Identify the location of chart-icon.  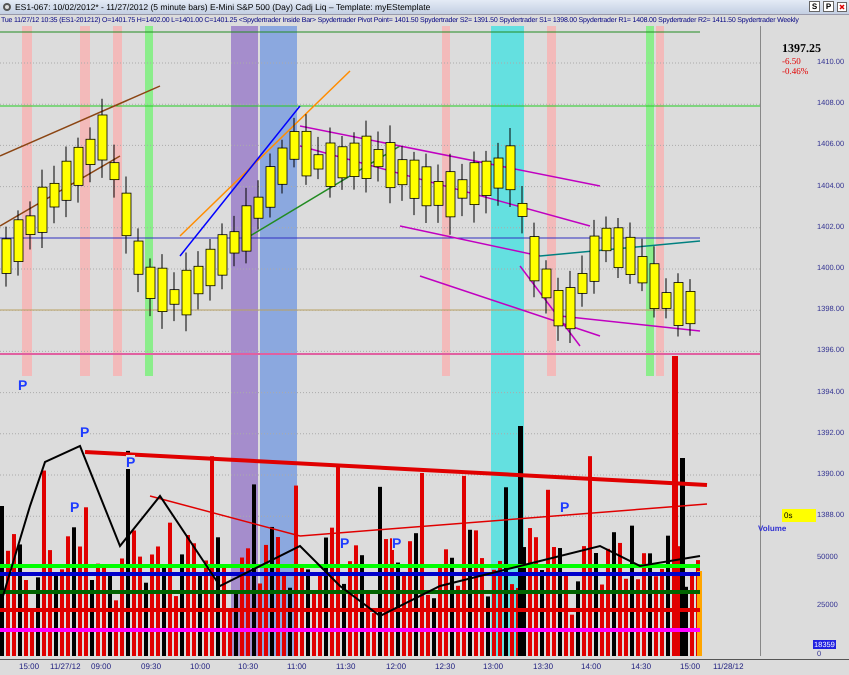
(7, 7).